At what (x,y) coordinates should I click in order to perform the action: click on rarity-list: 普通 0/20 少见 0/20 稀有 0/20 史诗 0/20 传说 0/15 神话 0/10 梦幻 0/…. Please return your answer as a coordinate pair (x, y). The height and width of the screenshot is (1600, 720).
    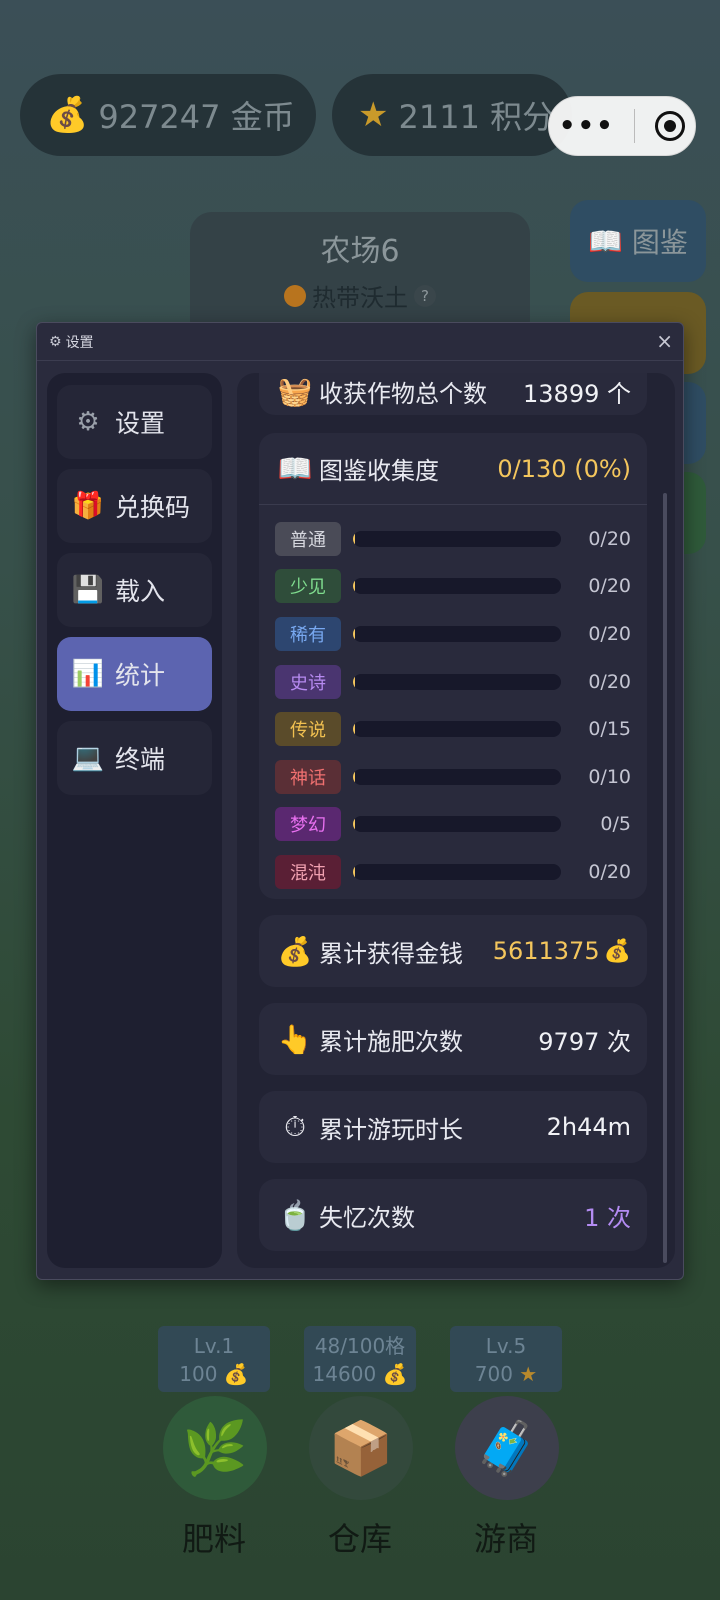
    Looking at the image, I should click on (453, 700).